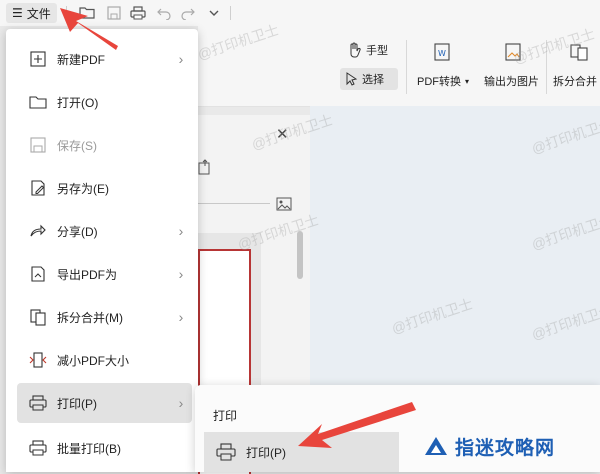  Describe the element at coordinates (373, 80) in the screenshot. I see `select-tool-label: 选择` at that location.